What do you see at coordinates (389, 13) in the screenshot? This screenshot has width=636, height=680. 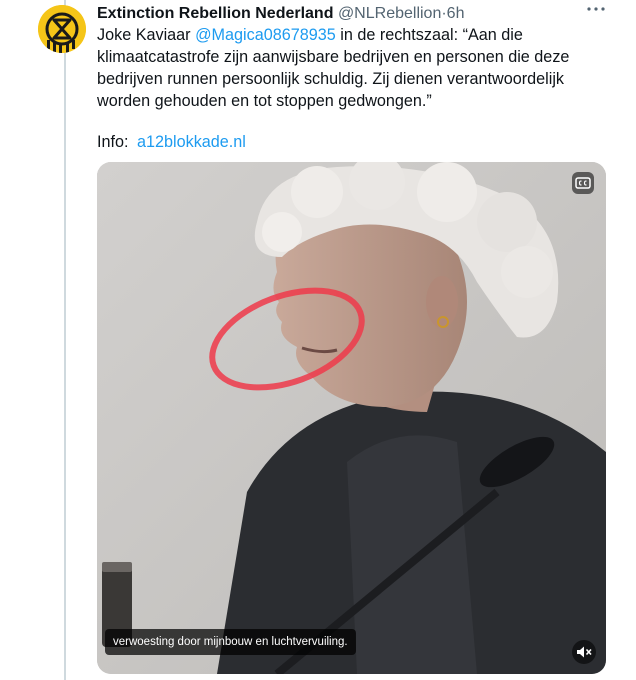 I see `author-handle: @NLRebellion` at bounding box center [389, 13].